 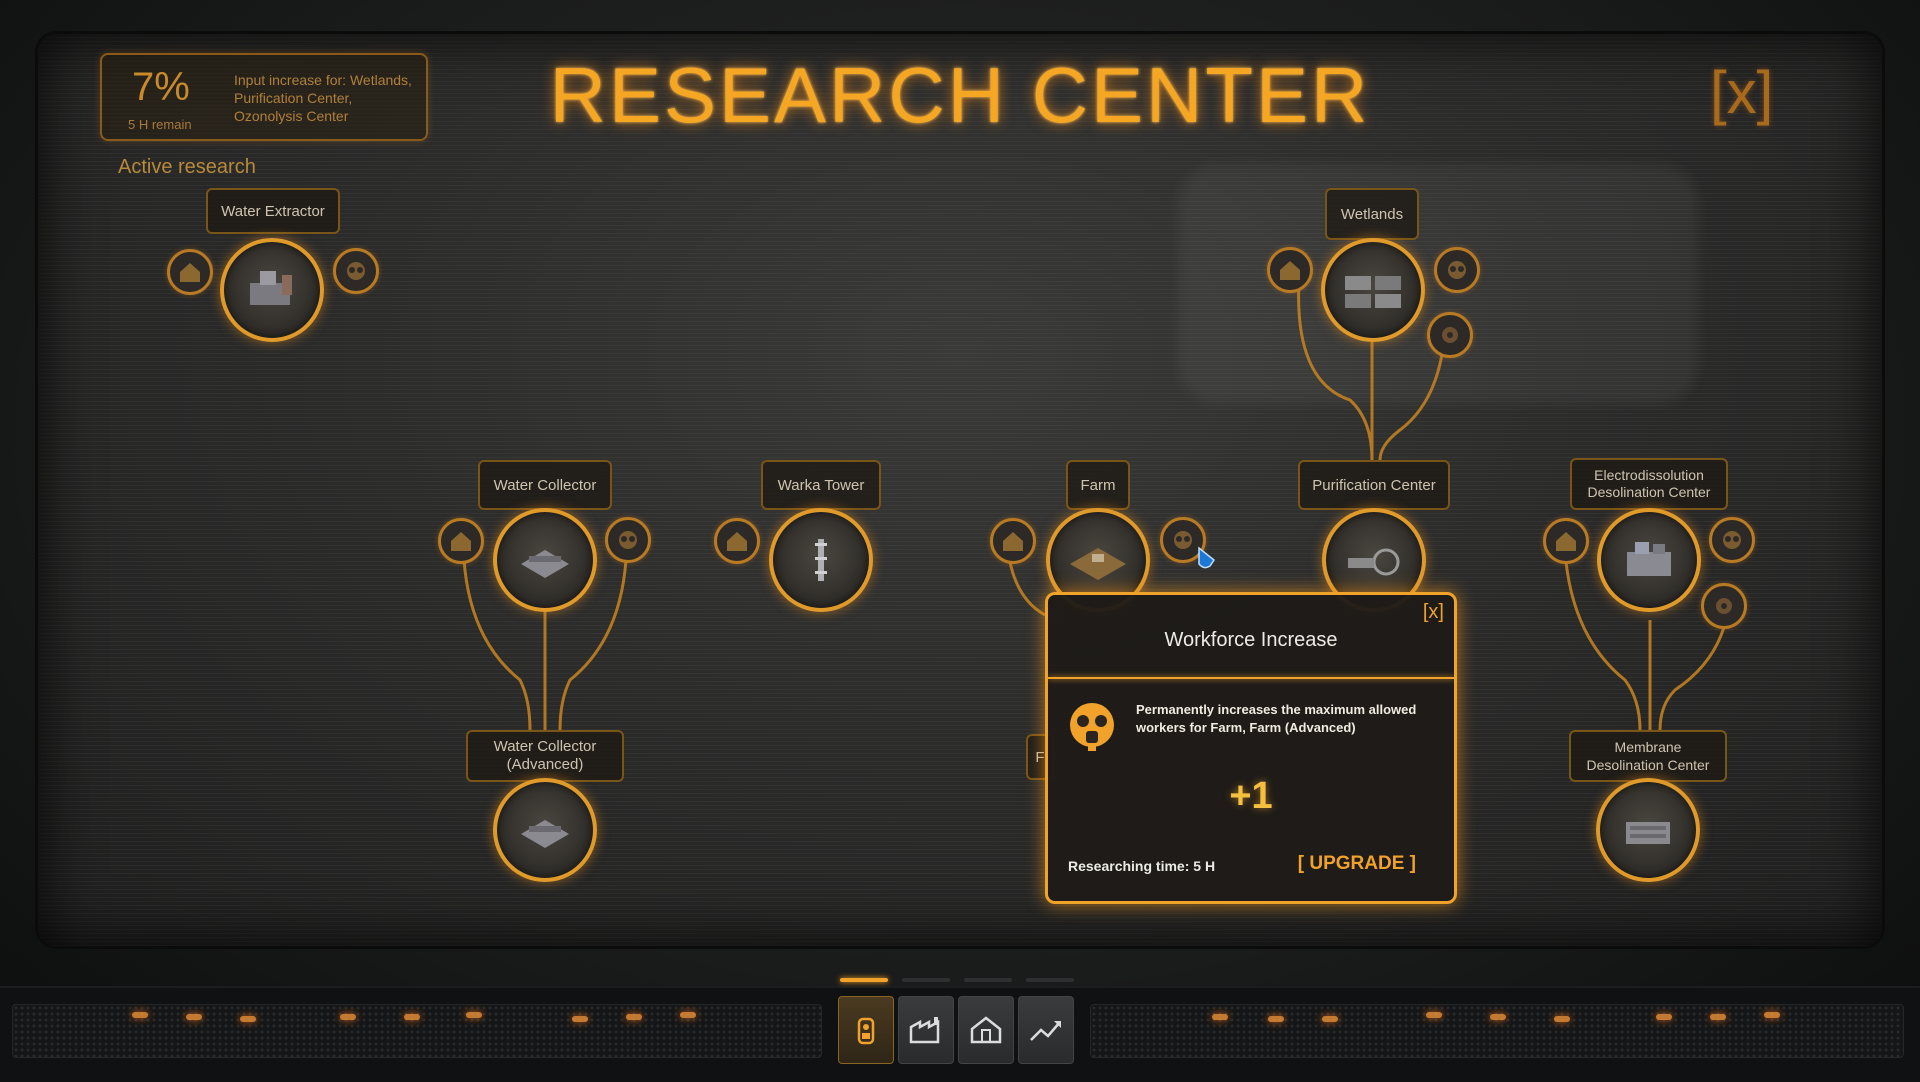 What do you see at coordinates (1251, 796) in the screenshot?
I see `popup-value: +1` at bounding box center [1251, 796].